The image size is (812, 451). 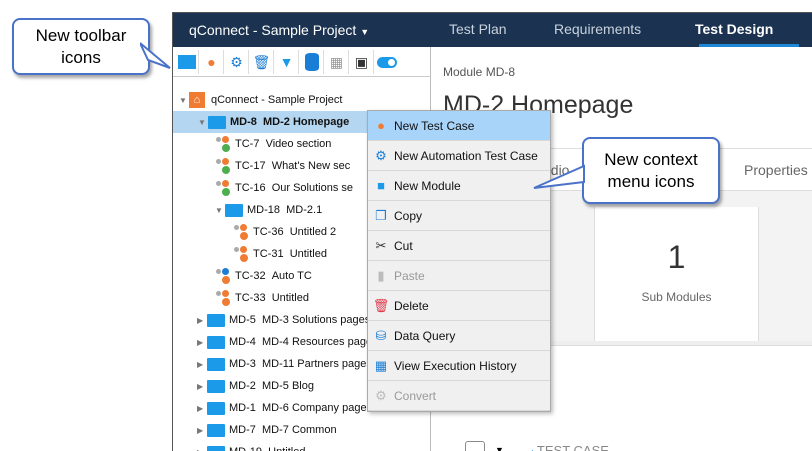 What do you see at coordinates (459, 336) in the screenshot?
I see `menu-item-data-query: ⛁ Data Query` at bounding box center [459, 336].